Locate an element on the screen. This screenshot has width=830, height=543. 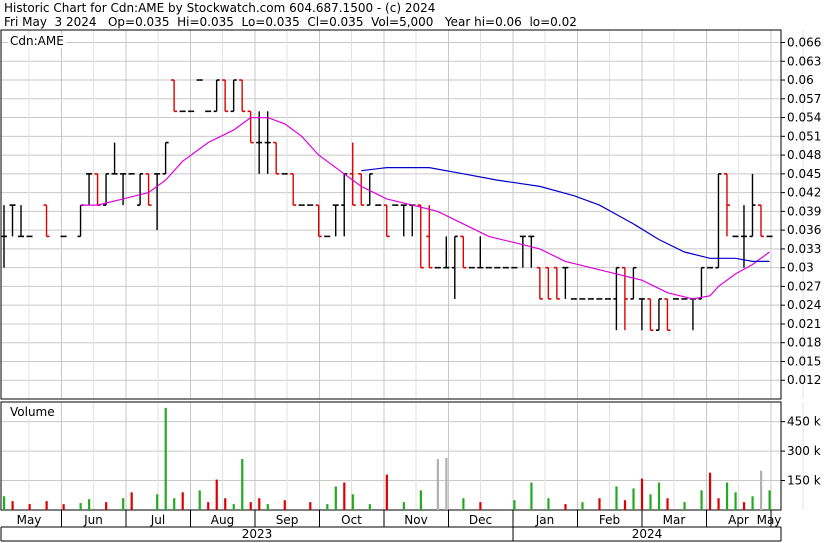
price-tick-label: 0.057 is located at coordinates (804, 99).